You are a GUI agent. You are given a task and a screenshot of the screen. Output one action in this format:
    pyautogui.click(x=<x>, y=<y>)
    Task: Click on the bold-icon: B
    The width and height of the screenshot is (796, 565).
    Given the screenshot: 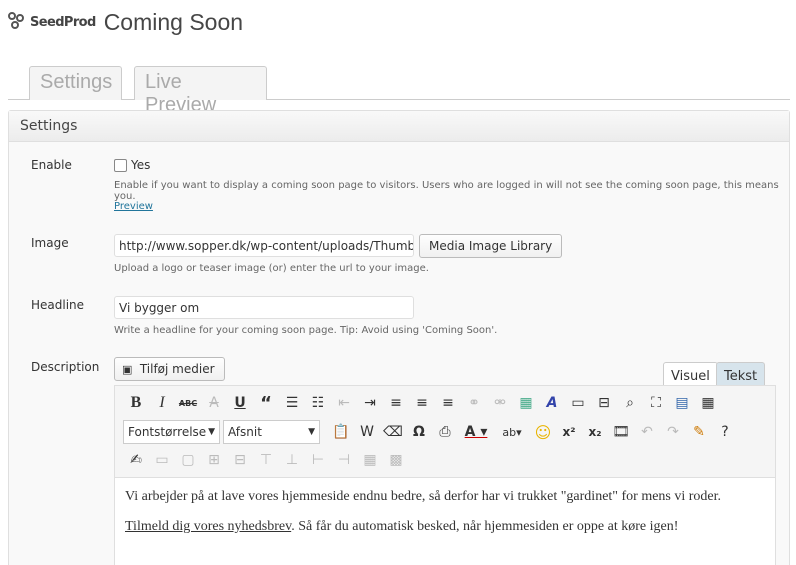 What is the action you would take?
    pyautogui.click(x=136, y=403)
    